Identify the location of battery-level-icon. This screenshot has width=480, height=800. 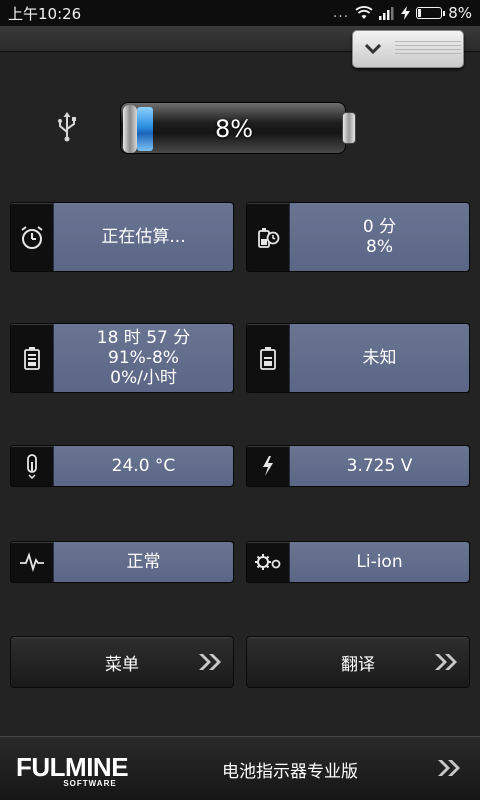
(268, 358).